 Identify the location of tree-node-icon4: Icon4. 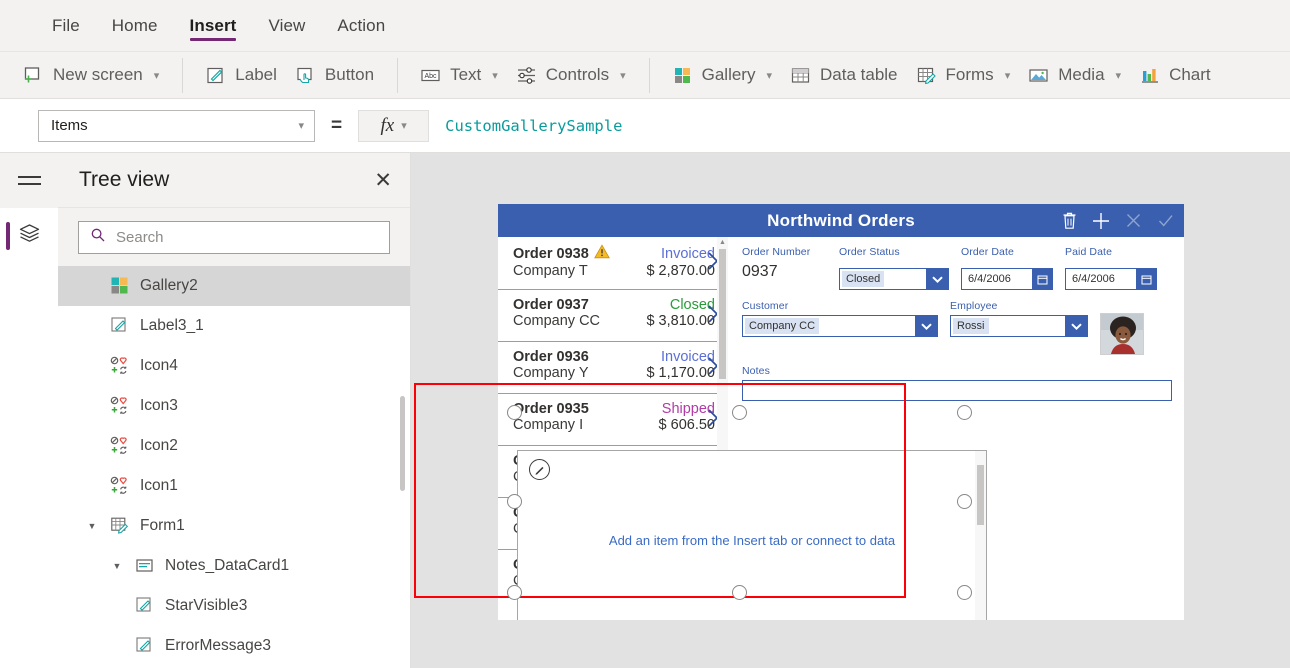
(234, 366).